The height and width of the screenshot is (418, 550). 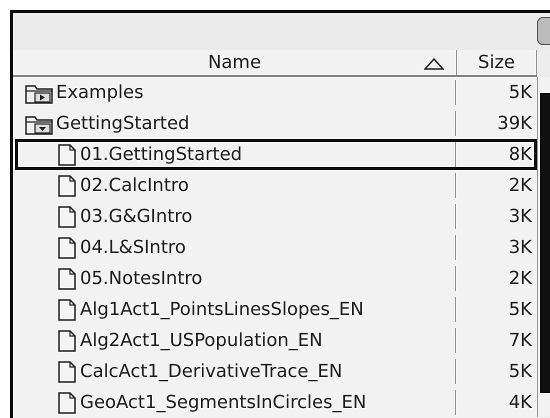 What do you see at coordinates (545, 243) in the screenshot?
I see `scroll-thumb` at bounding box center [545, 243].